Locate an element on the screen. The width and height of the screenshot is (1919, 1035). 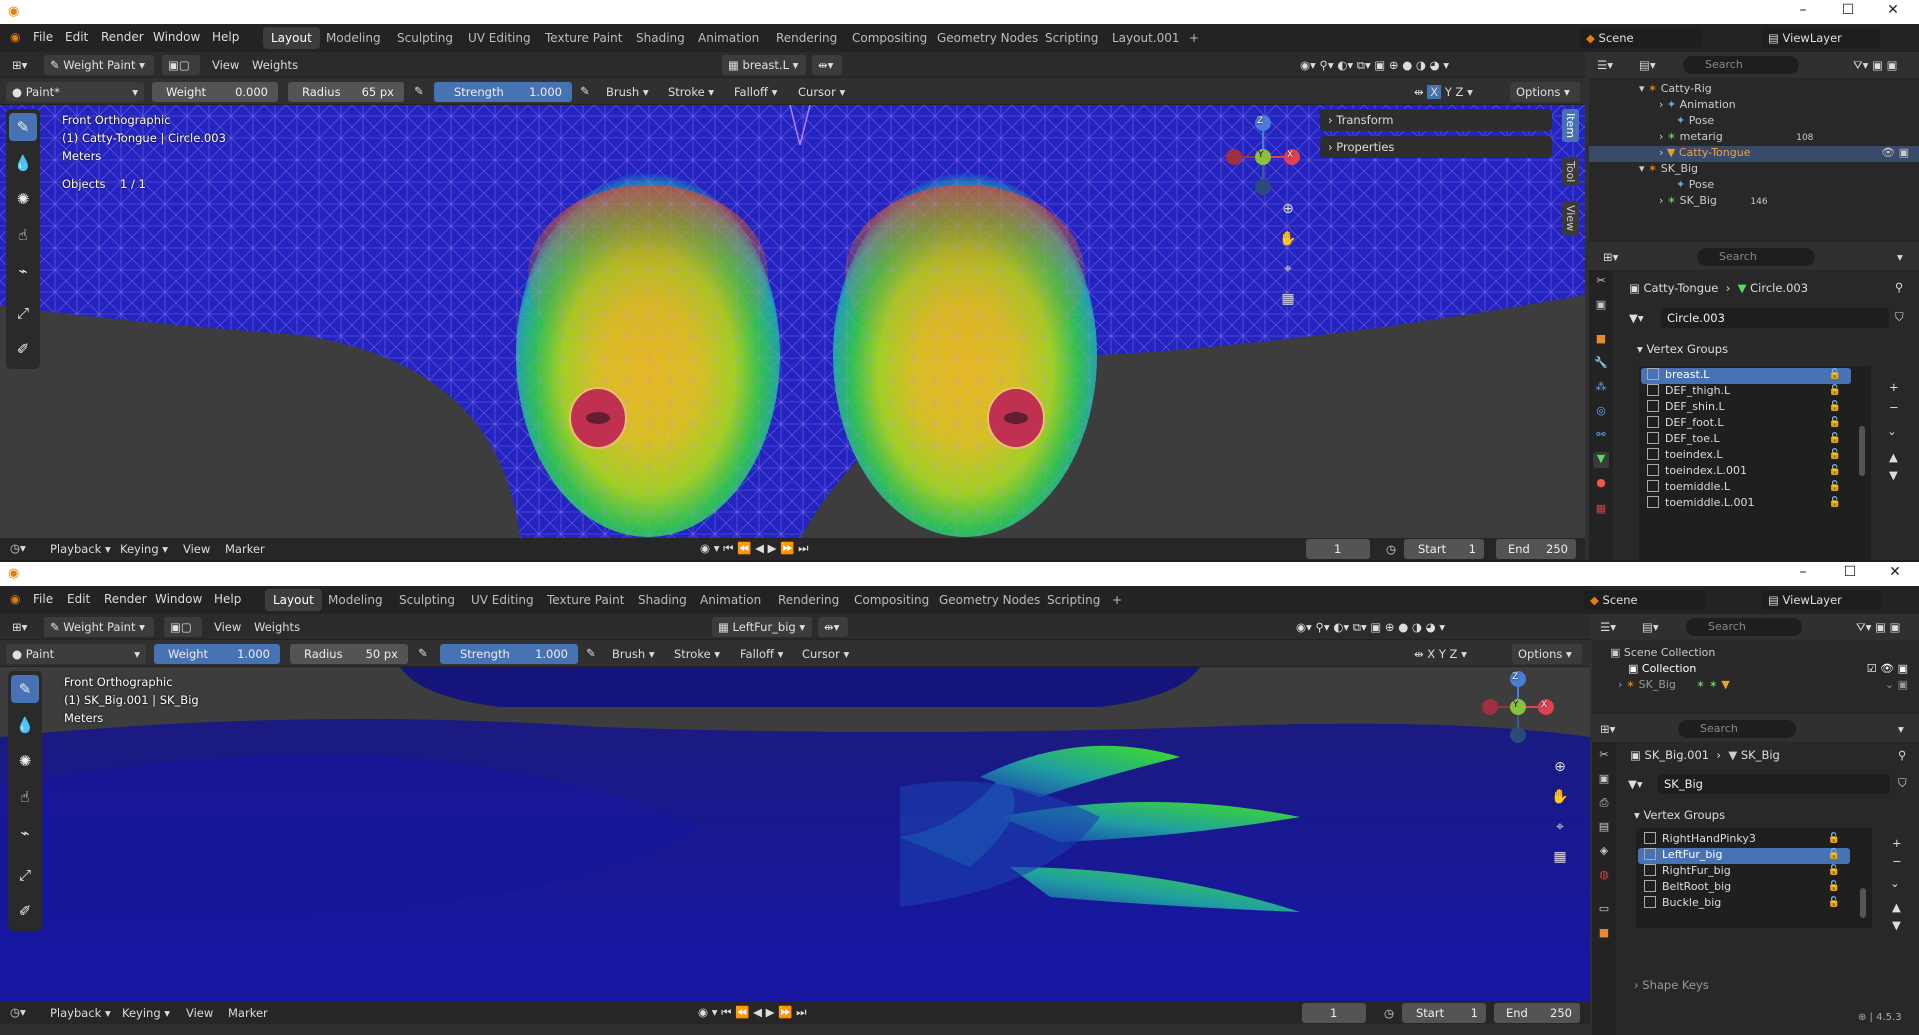
vertex-group-item: Buckle_big 🔓 is located at coordinates (1744, 904).